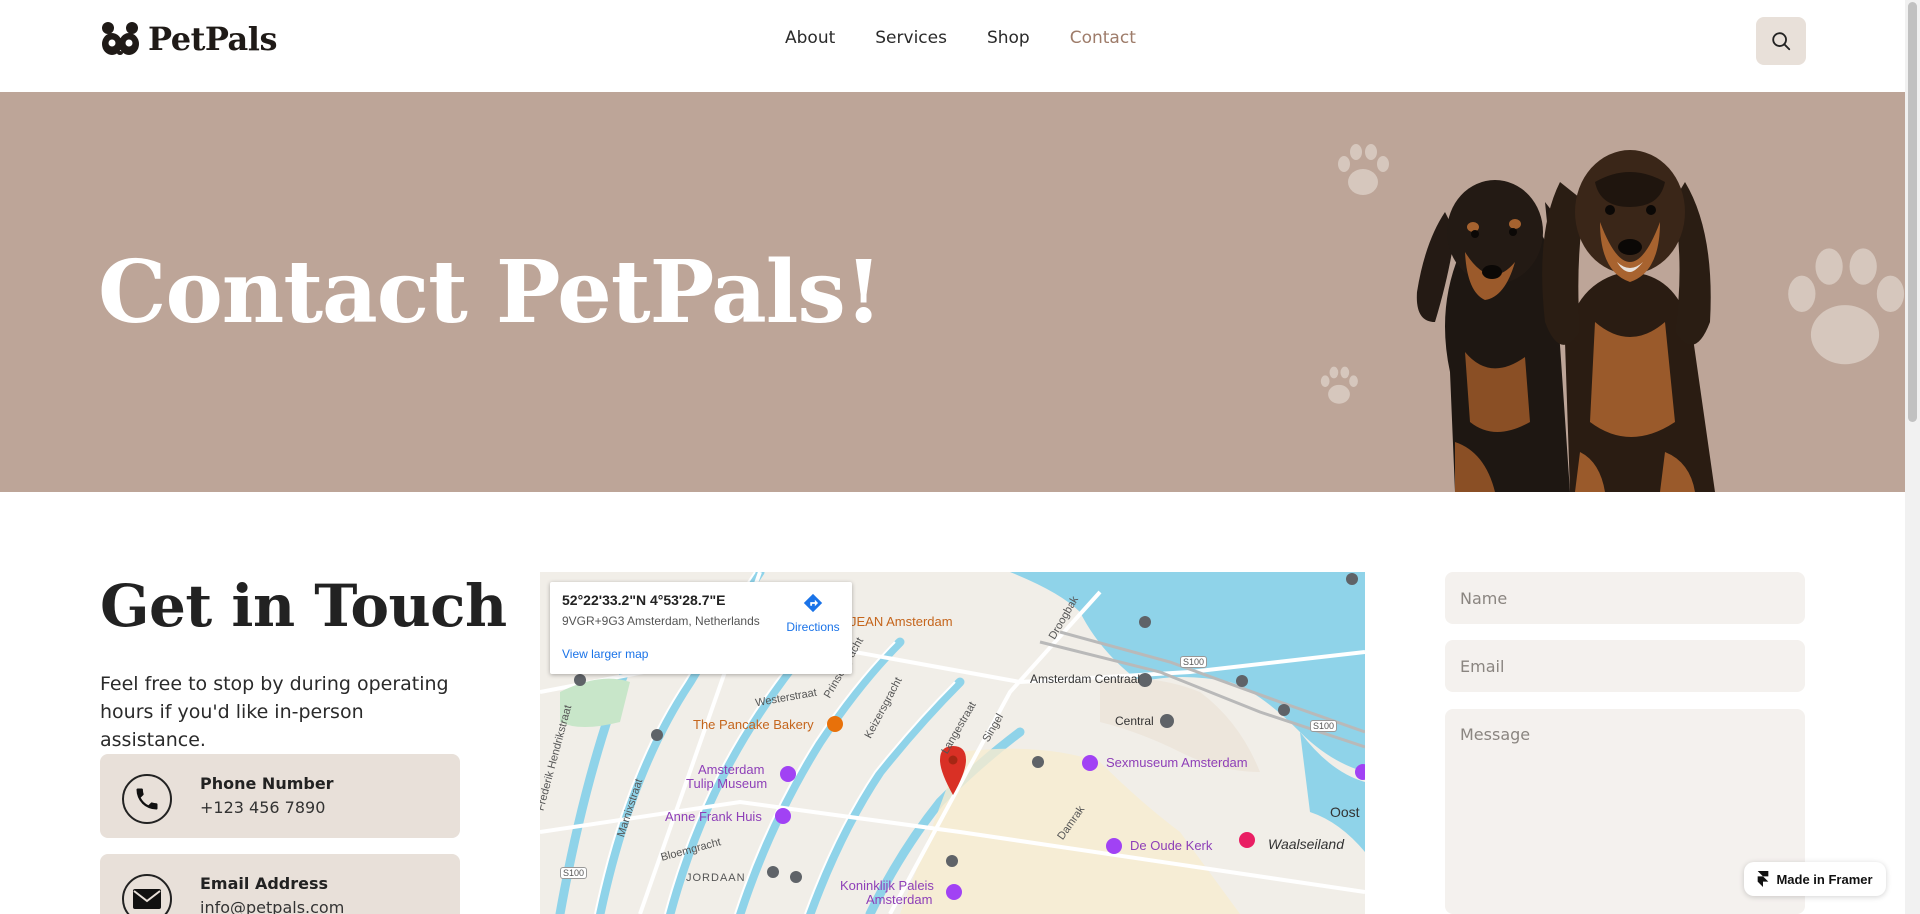  Describe the element at coordinates (1912, 457) in the screenshot. I see `page-scrollbar` at that location.